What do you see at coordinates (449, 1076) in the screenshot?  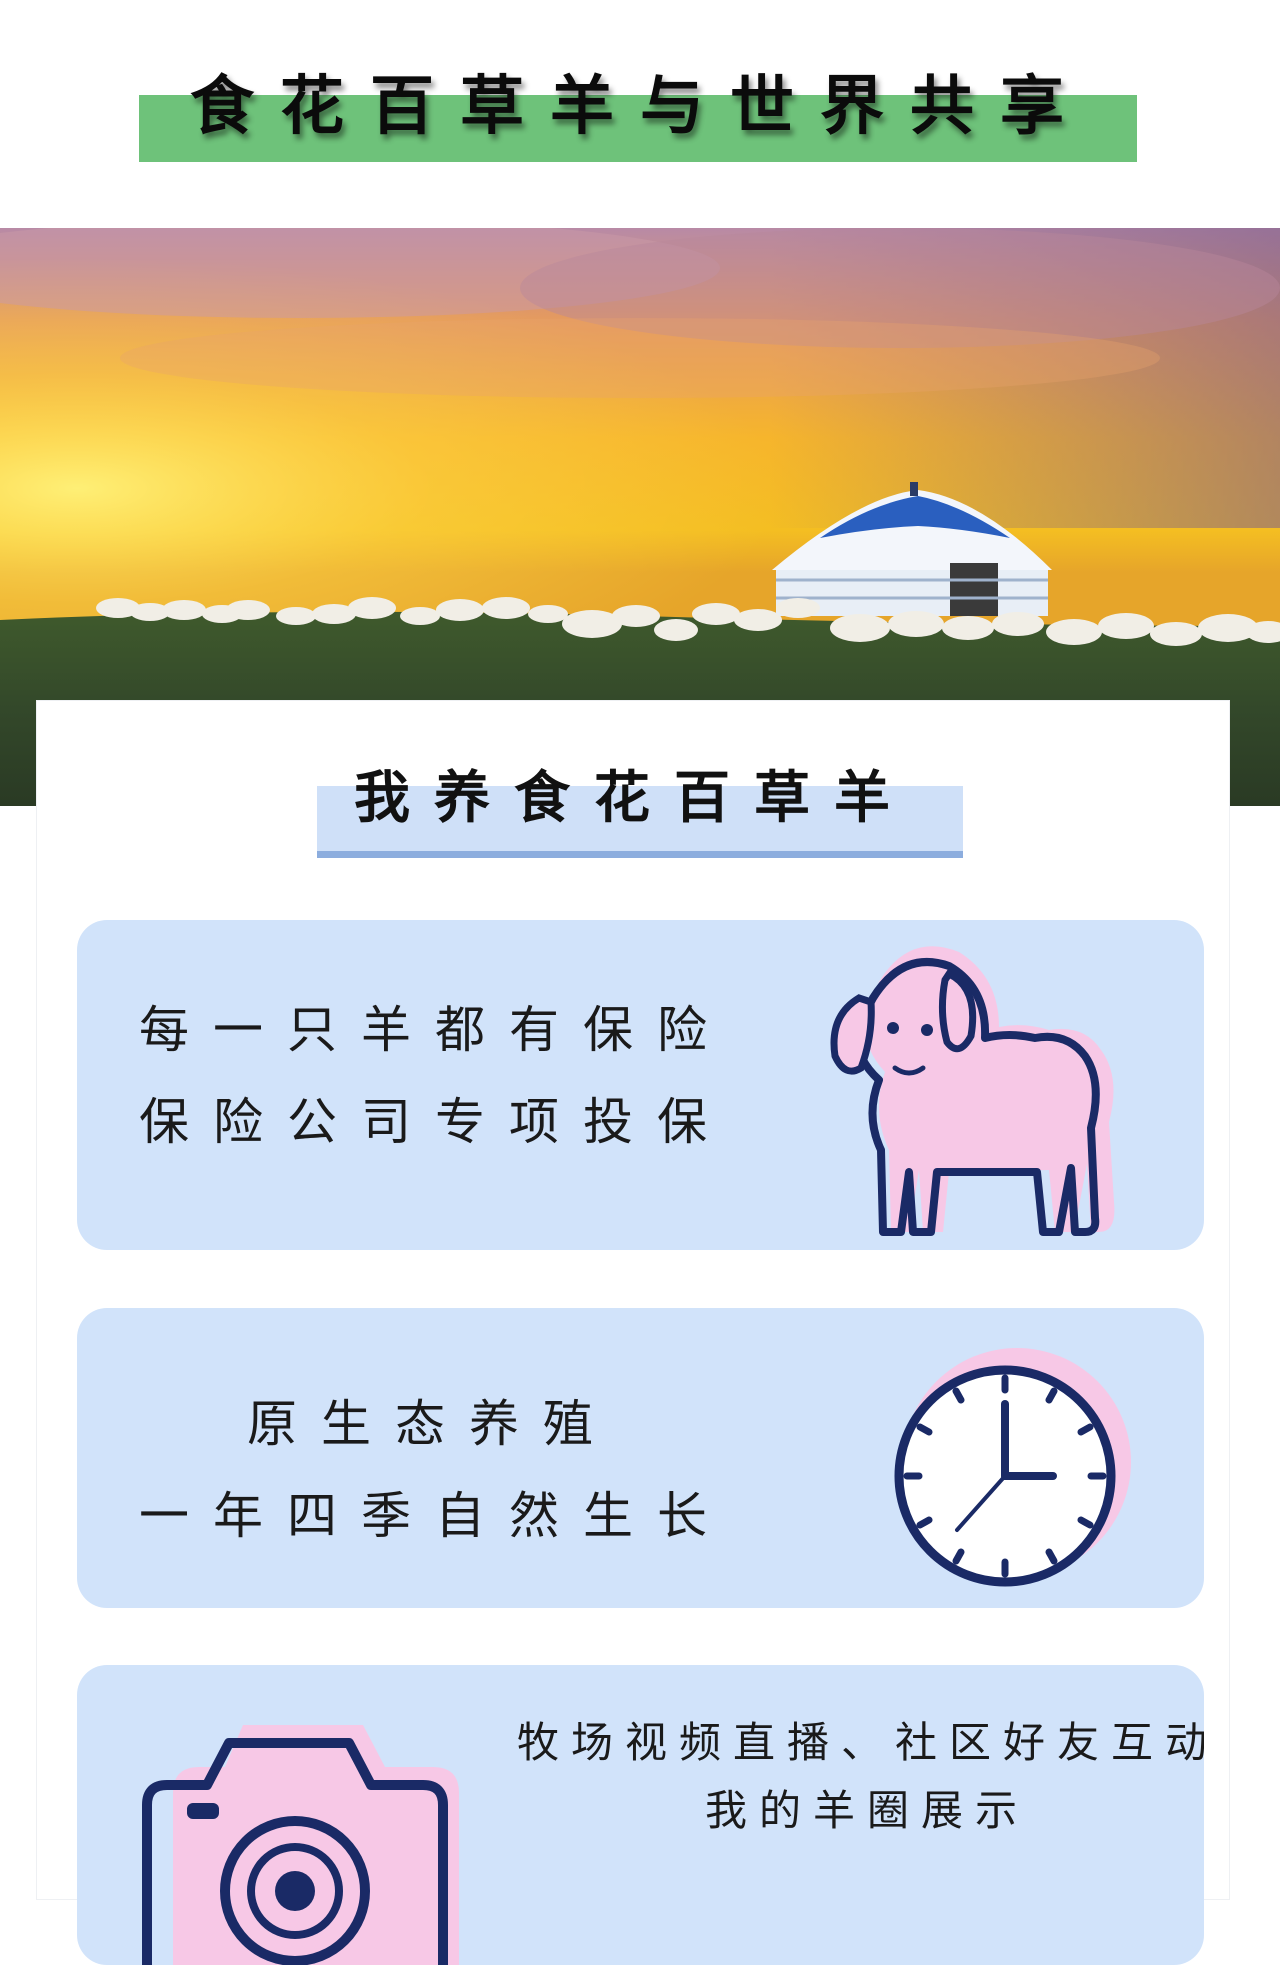 I see `feature-text: 每一只羊都有保险 保险公司专项投保` at bounding box center [449, 1076].